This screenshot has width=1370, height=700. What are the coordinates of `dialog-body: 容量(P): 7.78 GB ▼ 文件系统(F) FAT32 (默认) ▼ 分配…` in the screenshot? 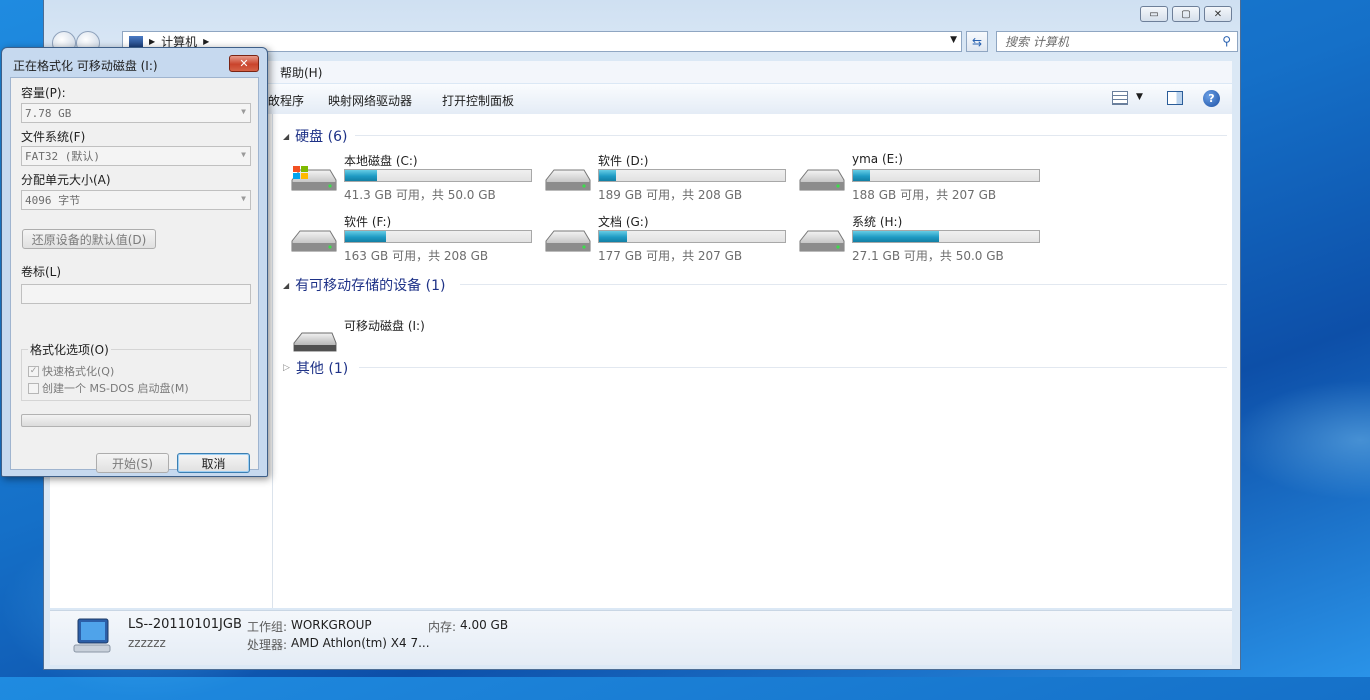 It's located at (134, 275).